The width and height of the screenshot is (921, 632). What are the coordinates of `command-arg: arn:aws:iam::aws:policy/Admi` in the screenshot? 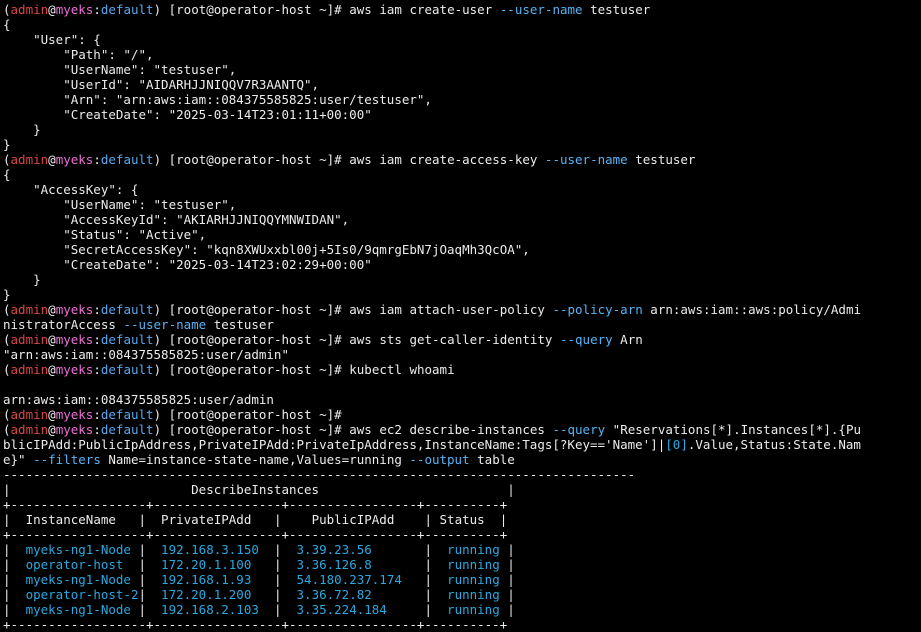 It's located at (752, 309).